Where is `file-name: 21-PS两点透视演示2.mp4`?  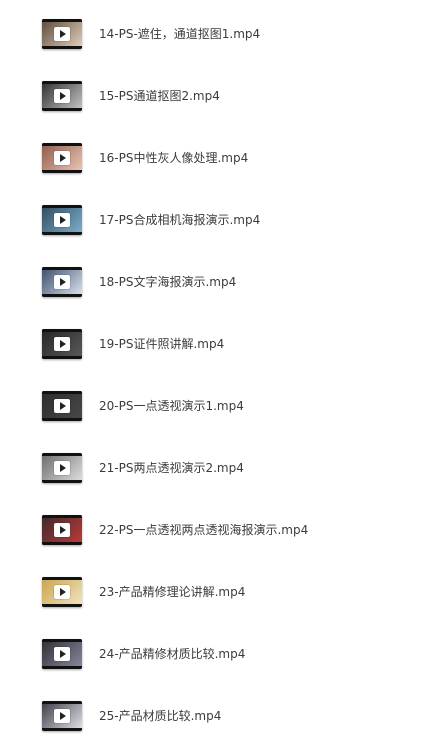
file-name: 21-PS两点透视演示2.mp4 is located at coordinates (171, 468).